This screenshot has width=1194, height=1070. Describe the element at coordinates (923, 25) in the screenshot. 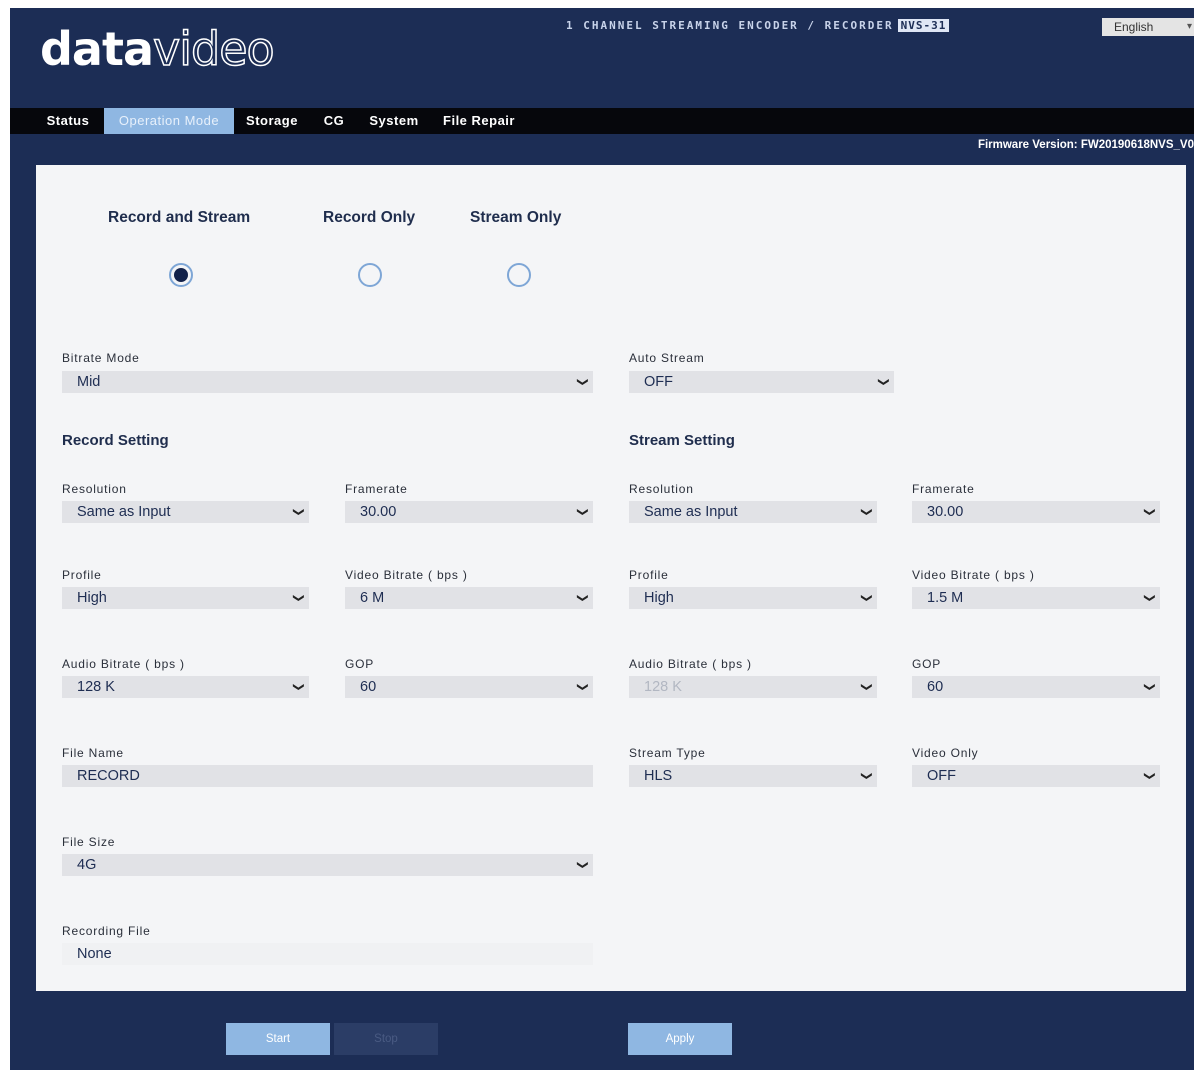

I see `model-badge: NVS-31` at that location.